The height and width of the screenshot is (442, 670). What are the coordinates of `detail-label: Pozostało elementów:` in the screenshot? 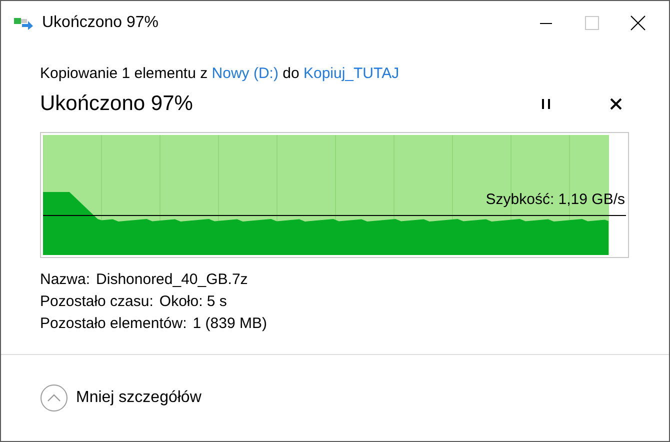 It's located at (113, 323).